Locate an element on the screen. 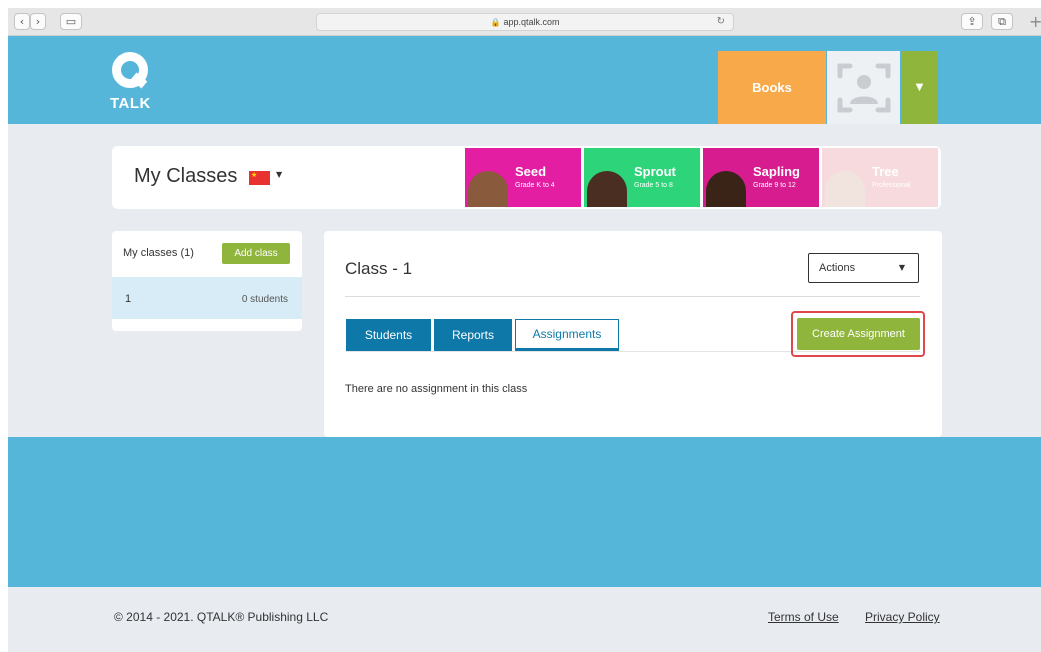 The height and width of the screenshot is (652, 1041). logo-q-mark is located at coordinates (131, 72).